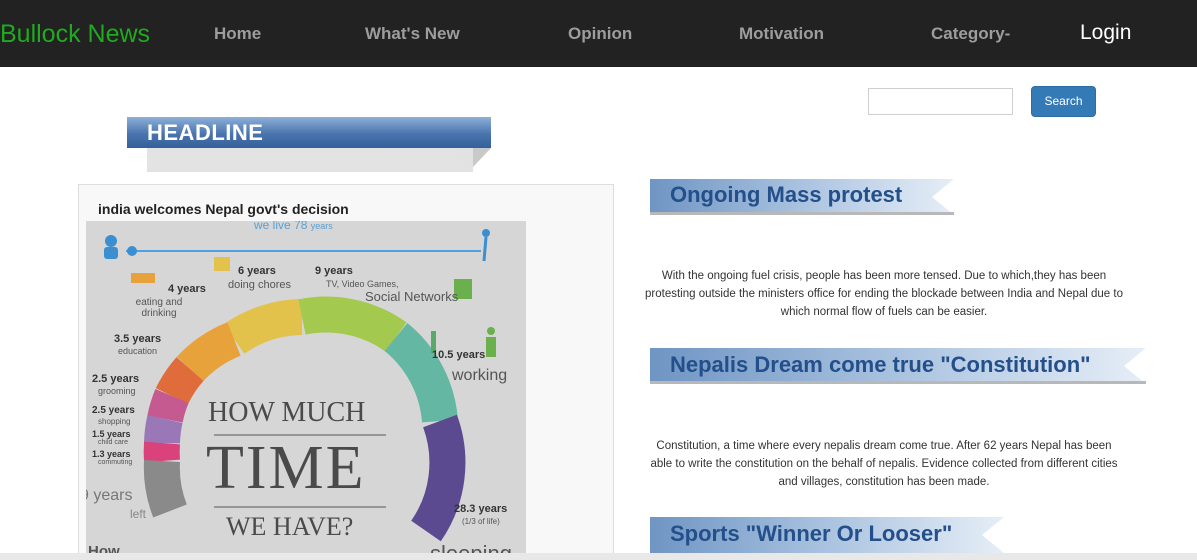 This screenshot has height=560, width=1197. What do you see at coordinates (480, 375) in the screenshot?
I see `stat-label: working` at bounding box center [480, 375].